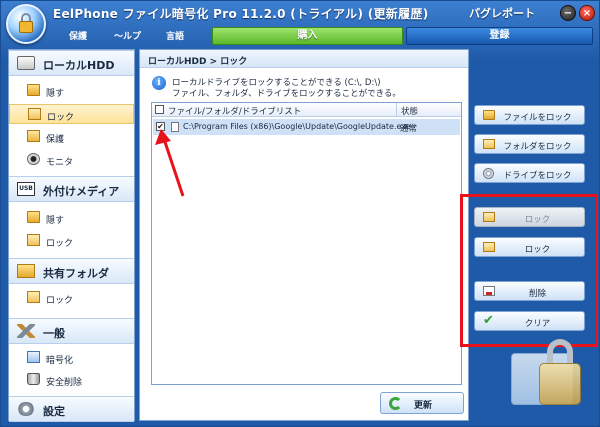 The height and width of the screenshot is (427, 600). Describe the element at coordinates (422, 403) in the screenshot. I see `refresh-button: 更新` at that location.